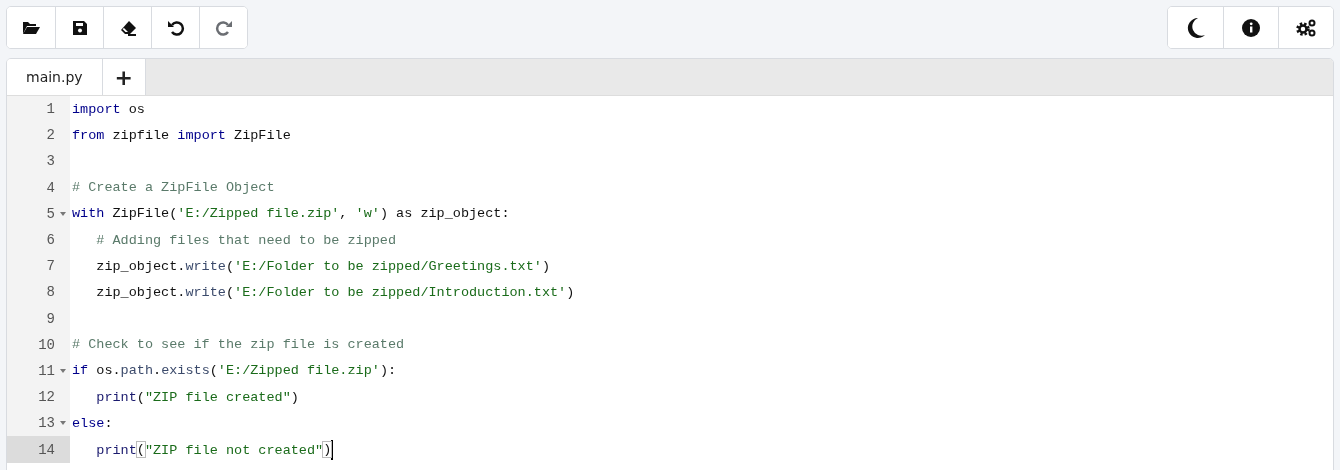  Describe the element at coordinates (223, 27) in the screenshot. I see `redo-icon` at that location.